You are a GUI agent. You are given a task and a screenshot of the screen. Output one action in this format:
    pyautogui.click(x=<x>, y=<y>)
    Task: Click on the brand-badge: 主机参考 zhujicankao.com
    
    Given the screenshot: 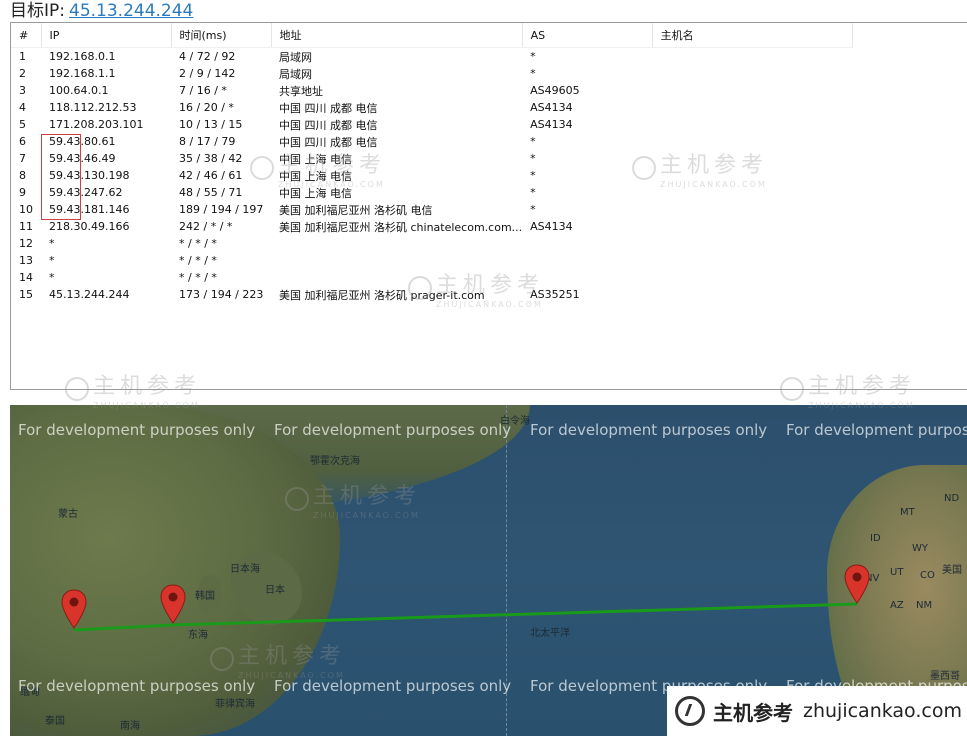 What is the action you would take?
    pyautogui.click(x=817, y=711)
    